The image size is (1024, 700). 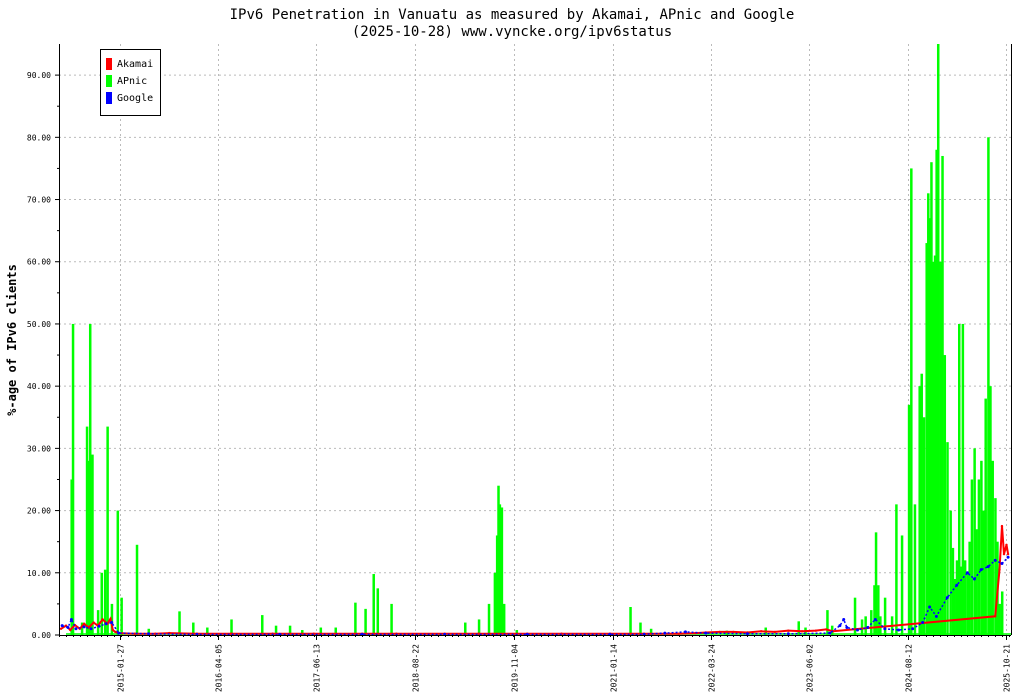 I want to click on y-tick-label: 90.00, so click(x=39, y=75).